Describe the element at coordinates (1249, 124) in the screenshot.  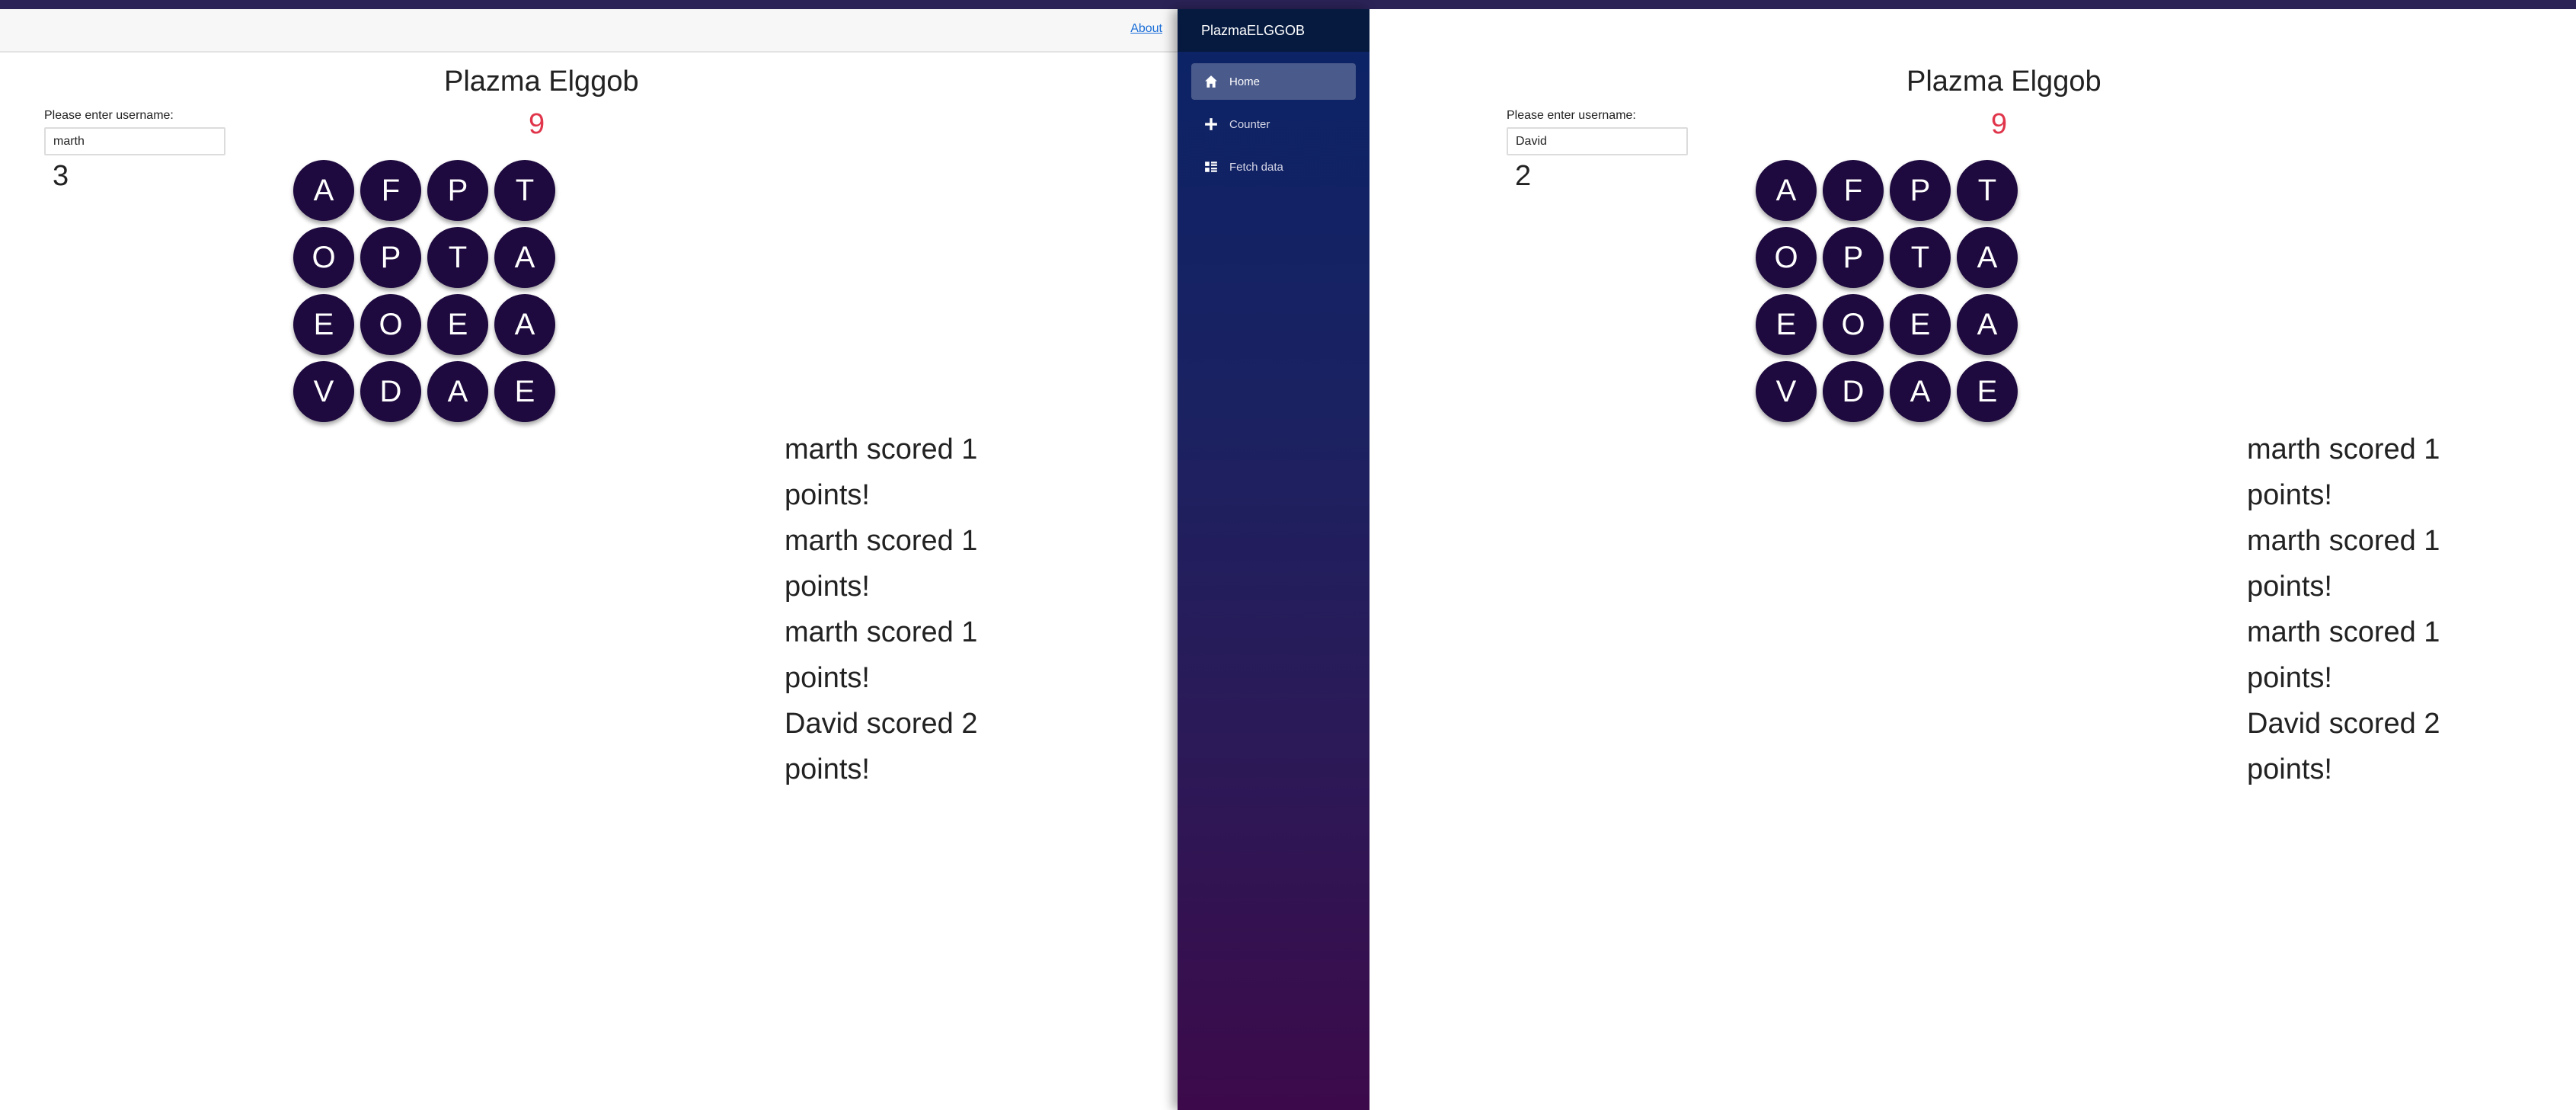
I see `sidebar-item-label: Counter` at that location.